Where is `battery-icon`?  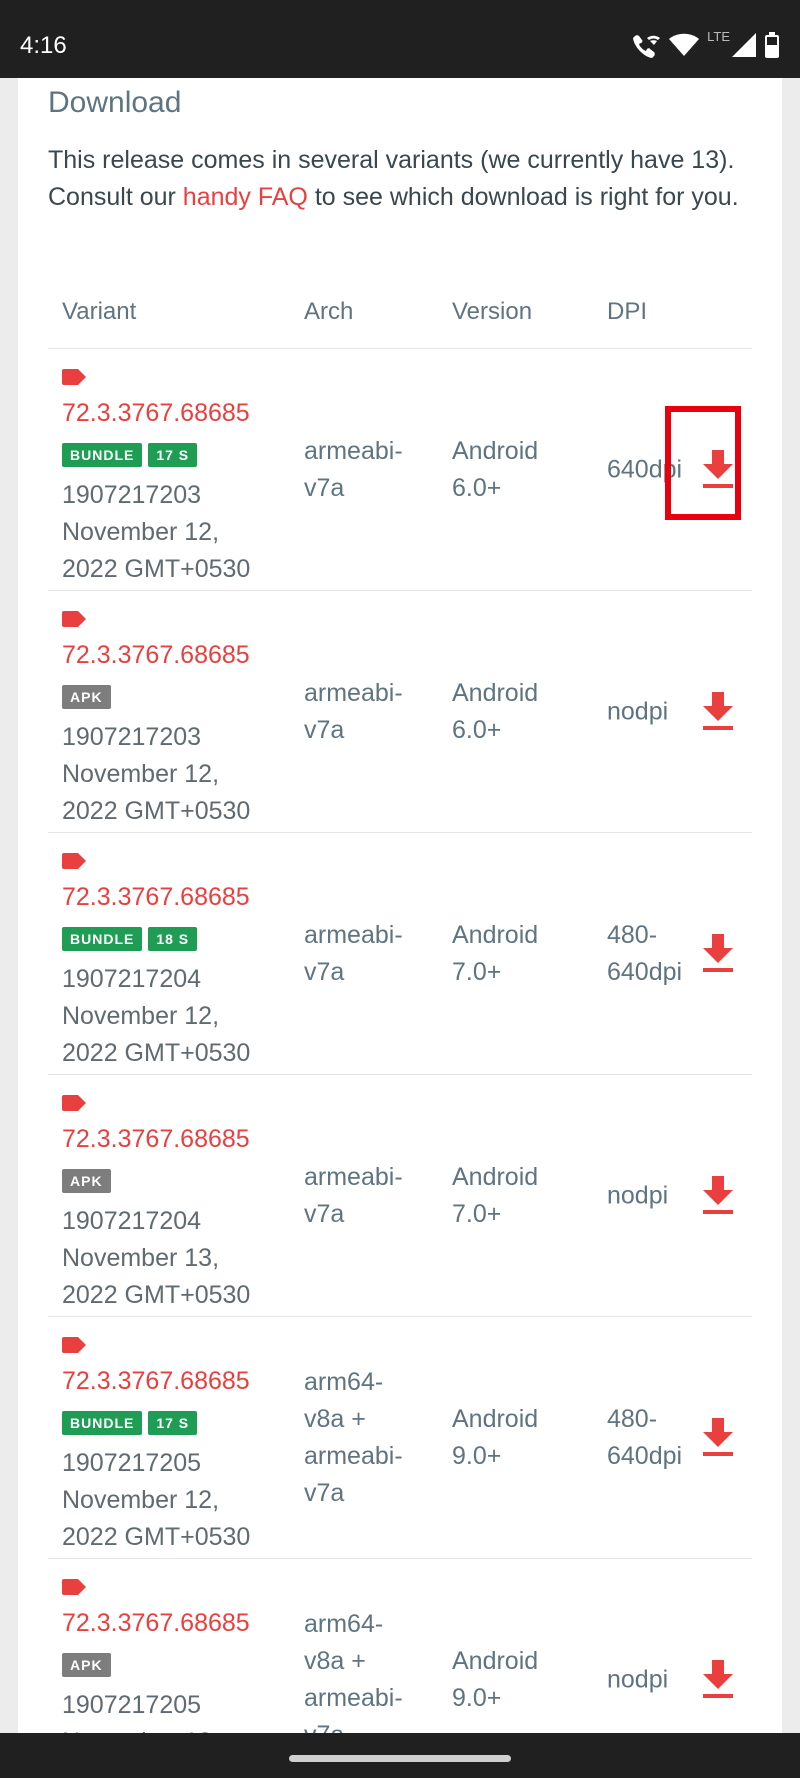 battery-icon is located at coordinates (772, 45).